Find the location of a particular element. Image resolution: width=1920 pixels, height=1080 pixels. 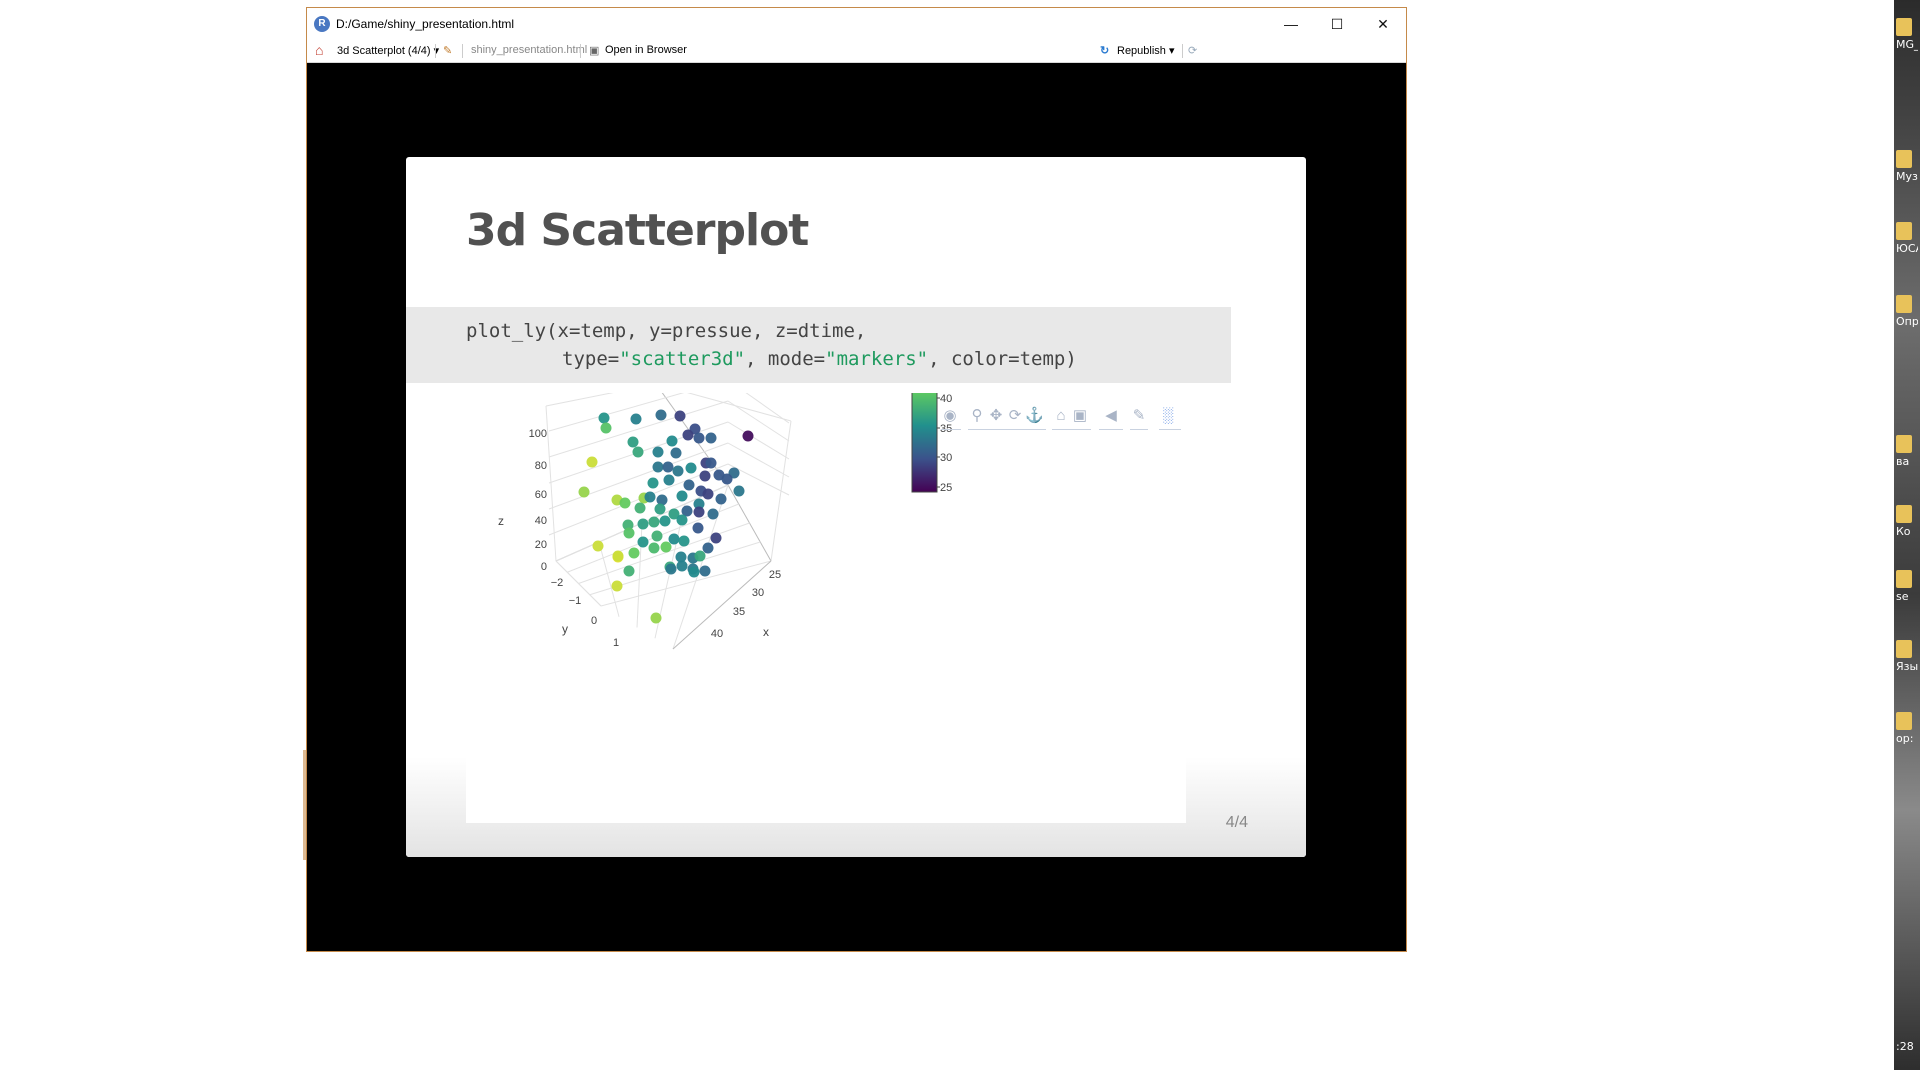

zoom-icon: ⚲ is located at coordinates (977, 416).